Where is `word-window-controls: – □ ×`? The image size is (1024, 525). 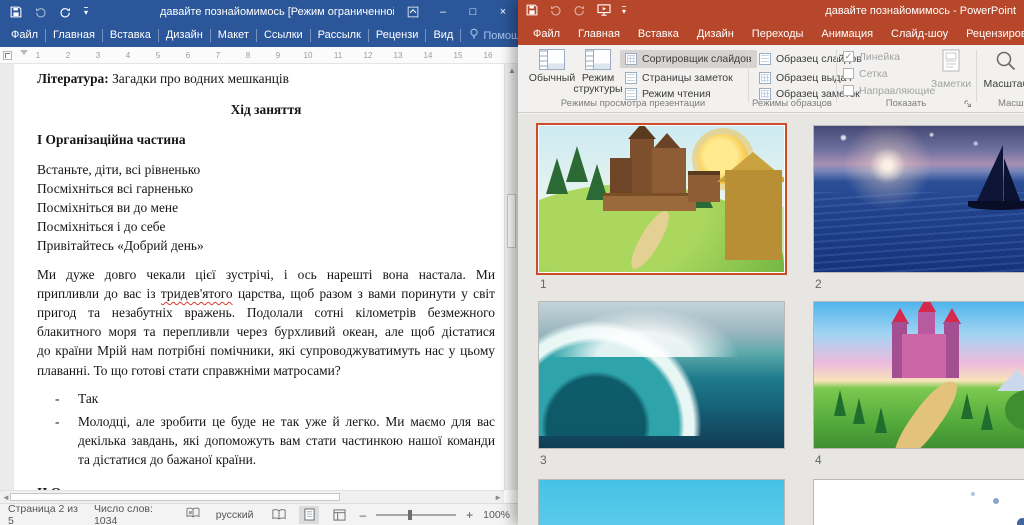 word-window-controls: – □ × is located at coordinates (458, 12).